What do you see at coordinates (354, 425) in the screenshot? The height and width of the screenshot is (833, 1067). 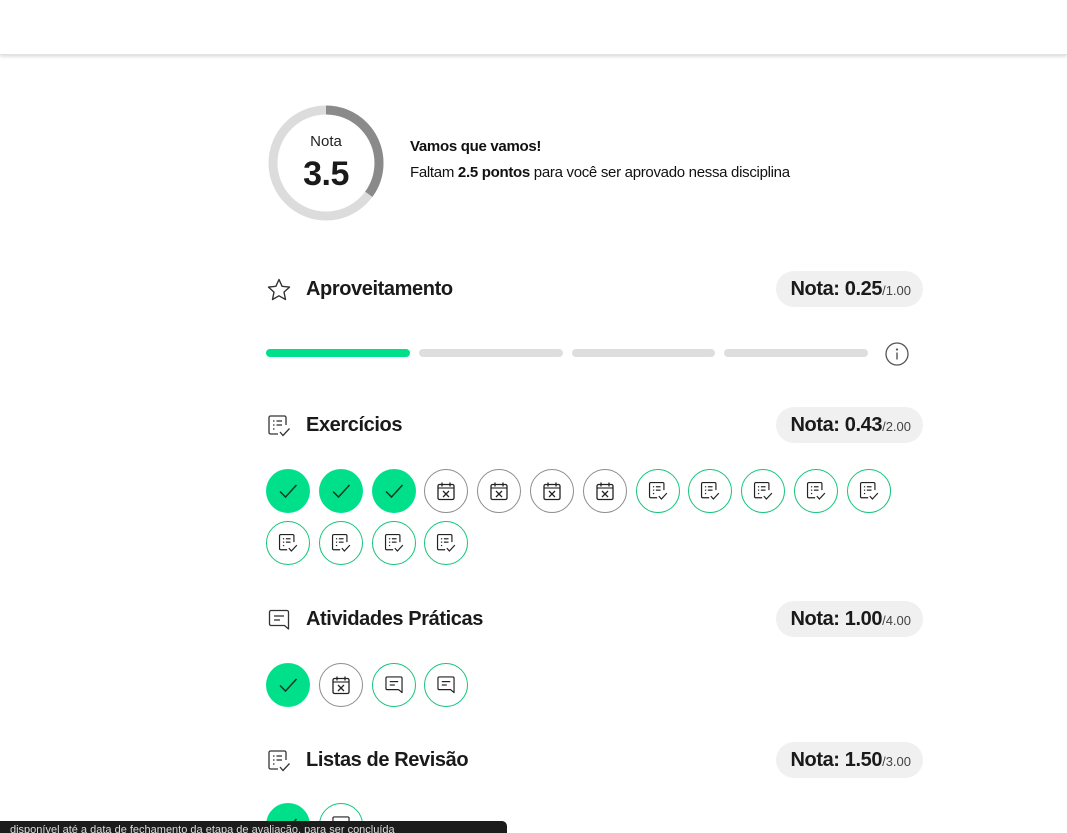 I see `section-title: Exercícios` at bounding box center [354, 425].